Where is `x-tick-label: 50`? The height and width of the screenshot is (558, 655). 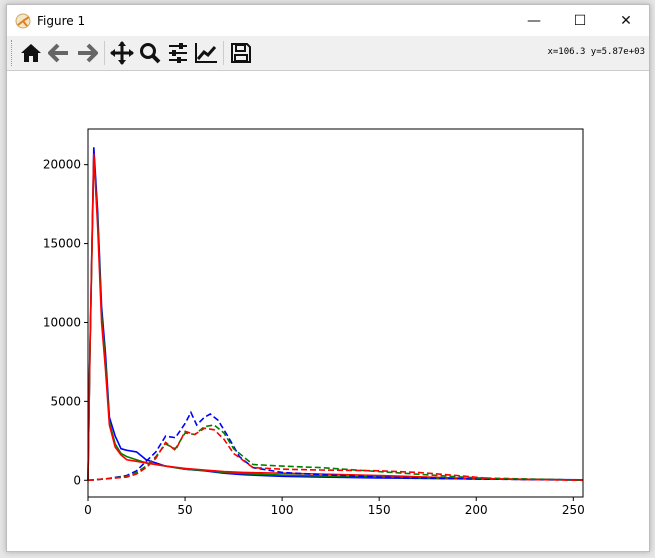
x-tick-label: 50 is located at coordinates (184, 510).